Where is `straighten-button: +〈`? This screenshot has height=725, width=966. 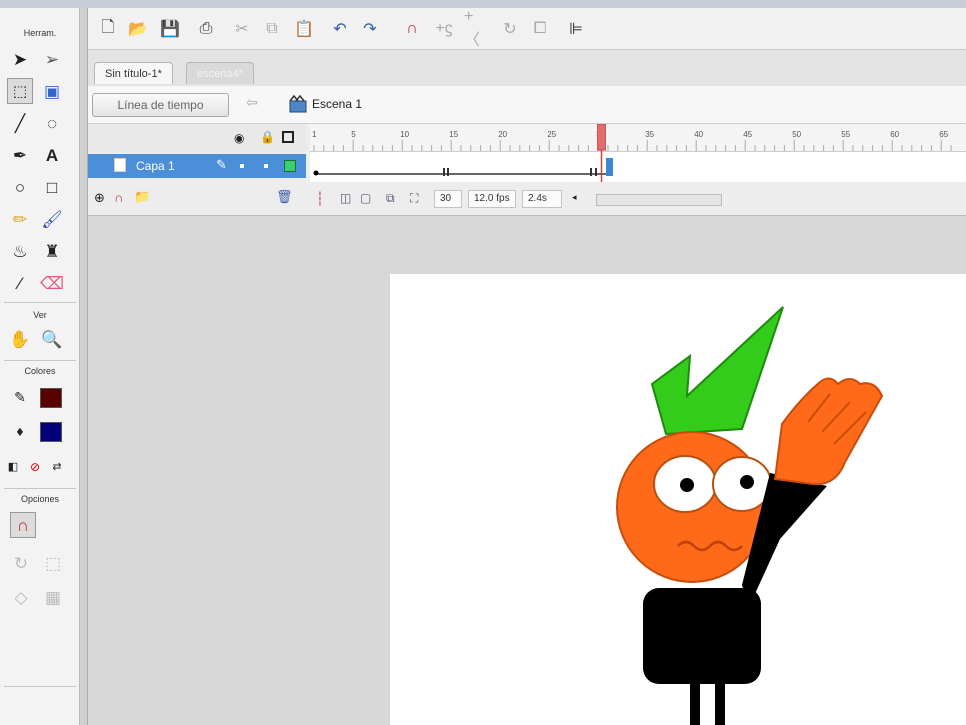
straighten-button: +〈 is located at coordinates (476, 28).